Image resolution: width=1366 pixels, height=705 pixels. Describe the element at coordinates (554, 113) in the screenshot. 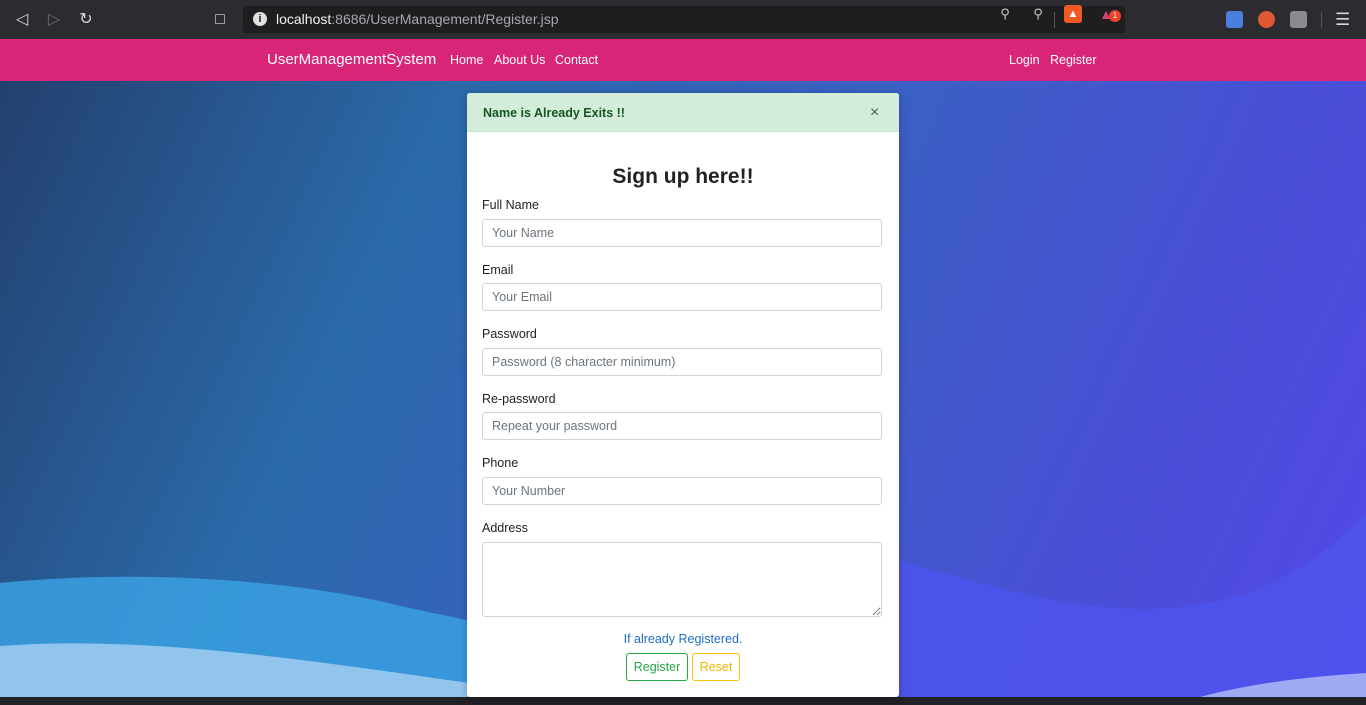

I see `alert-message: Name is Already Exits !!` at that location.